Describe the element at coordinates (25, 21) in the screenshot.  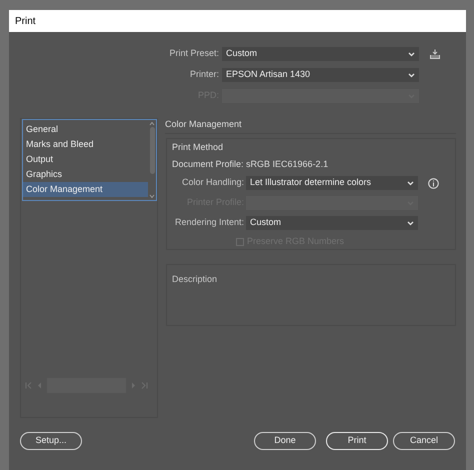
I see `window-title: Print` at that location.